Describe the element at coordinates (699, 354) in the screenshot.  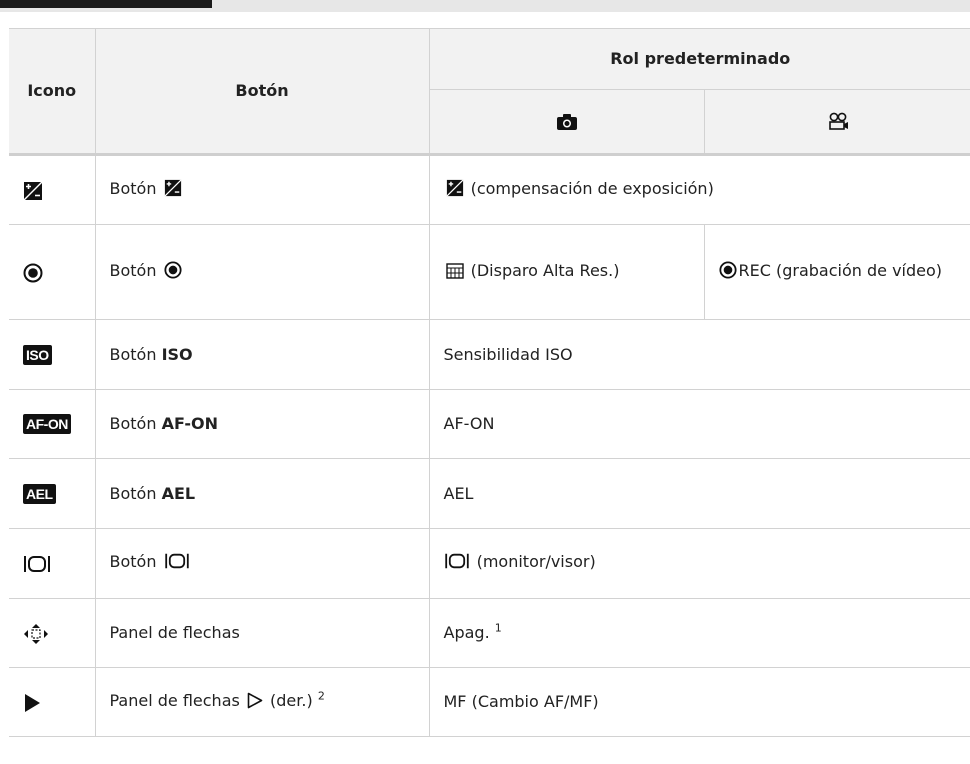
I see `role-cell: Sensibilidad ISO` at that location.